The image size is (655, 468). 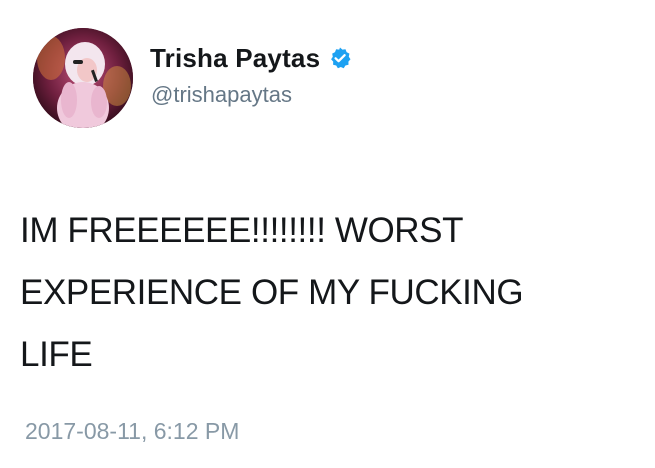 I want to click on tweet-timestamp: 2017-08-11, 6:12 PM, so click(x=132, y=431).